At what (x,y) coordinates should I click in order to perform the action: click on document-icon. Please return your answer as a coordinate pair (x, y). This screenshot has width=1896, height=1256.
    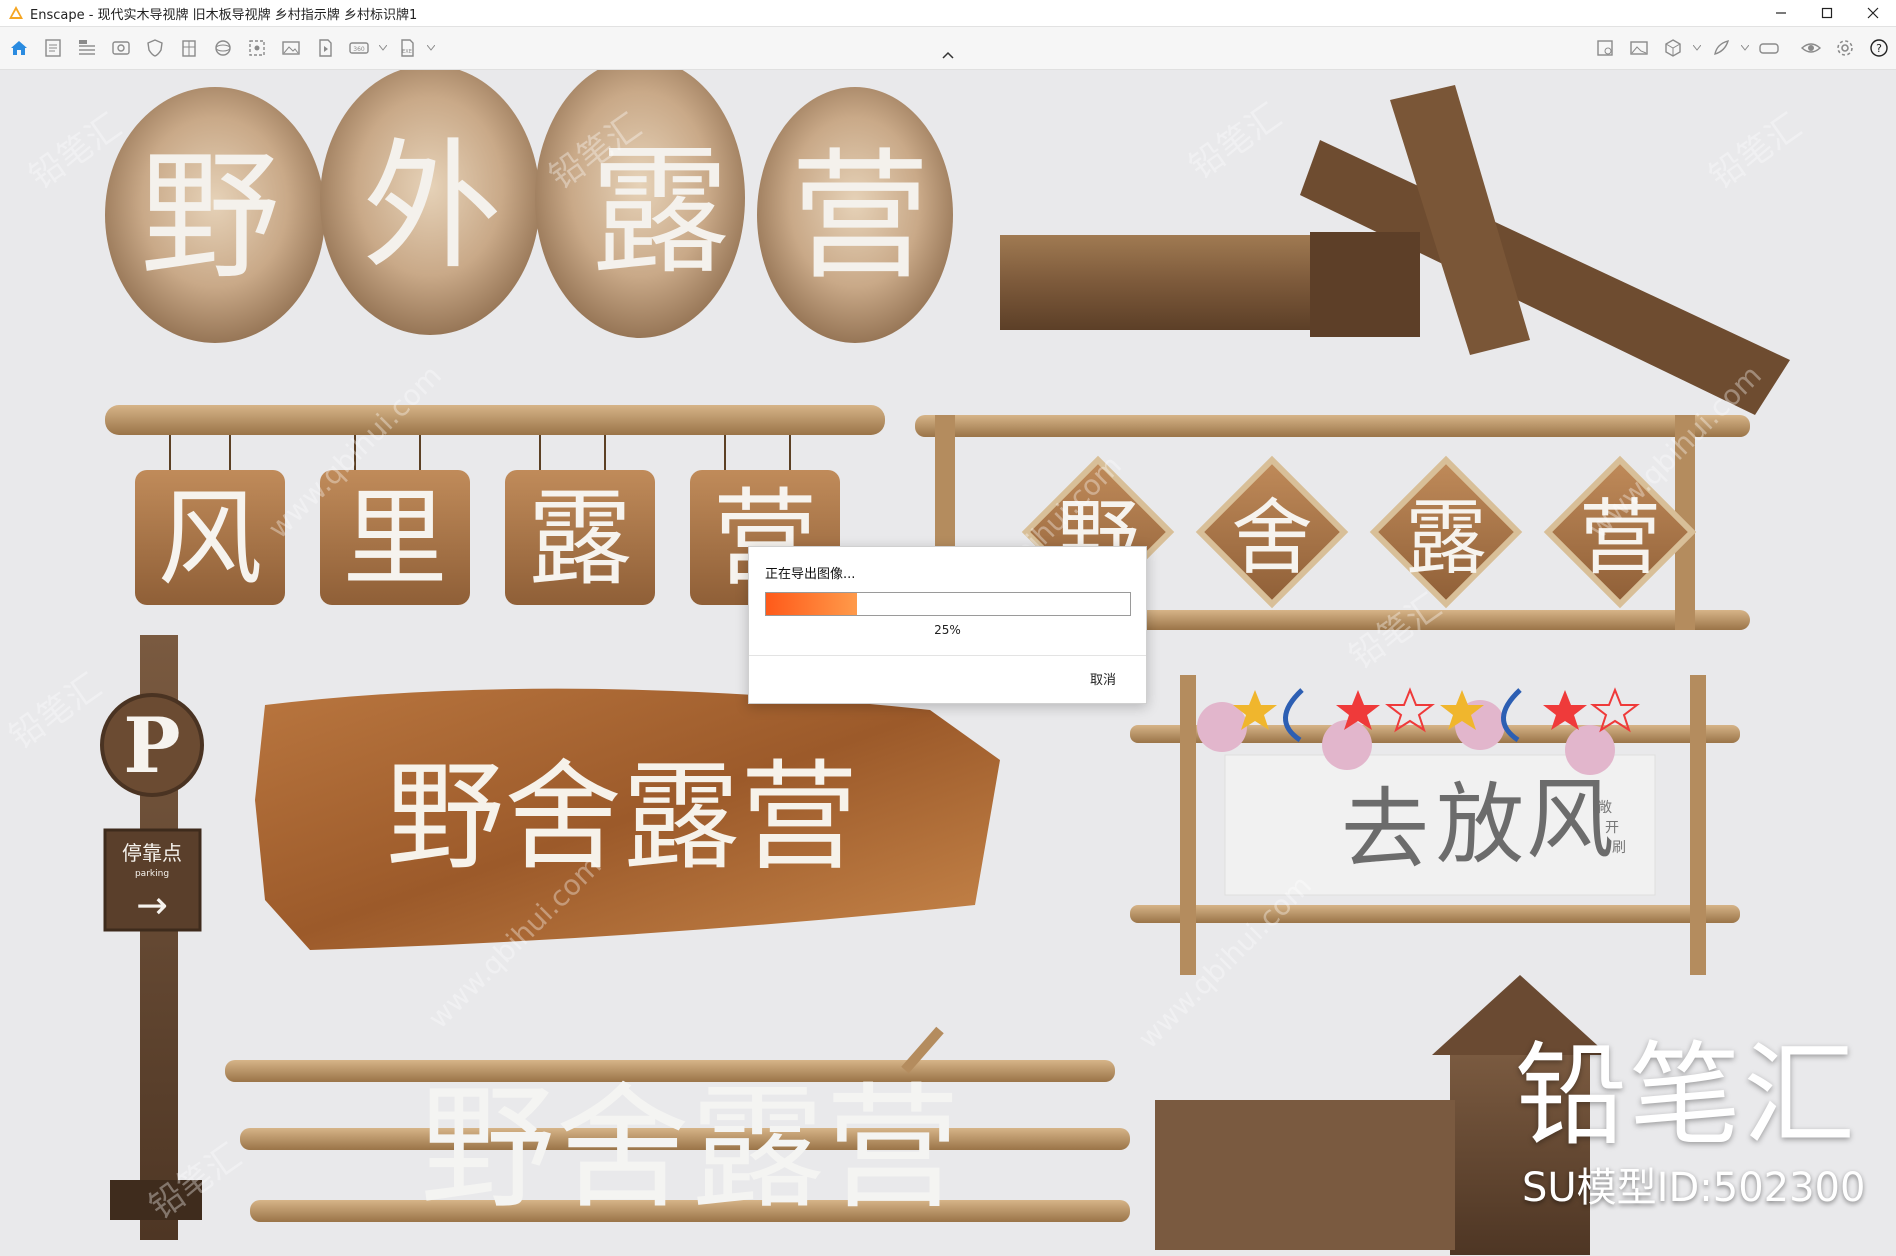
    Looking at the image, I should click on (53, 48).